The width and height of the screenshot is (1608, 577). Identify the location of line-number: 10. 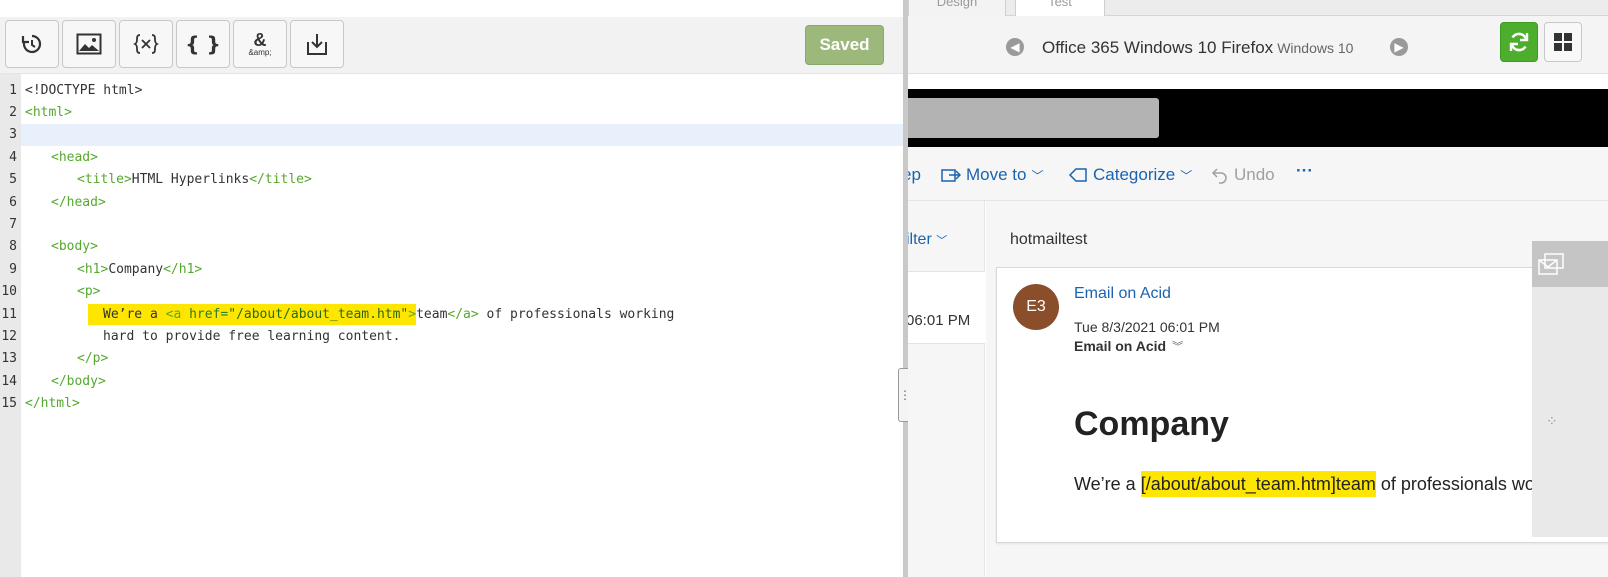
(9, 291).